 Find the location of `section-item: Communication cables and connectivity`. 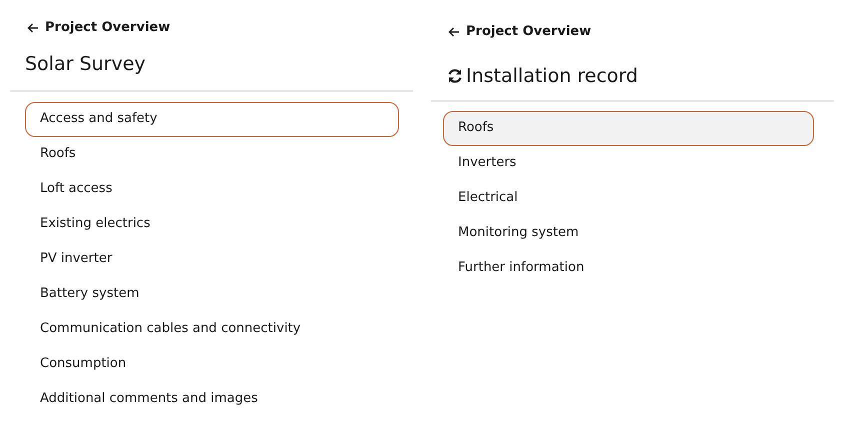

section-item: Communication cables and connectivity is located at coordinates (212, 329).